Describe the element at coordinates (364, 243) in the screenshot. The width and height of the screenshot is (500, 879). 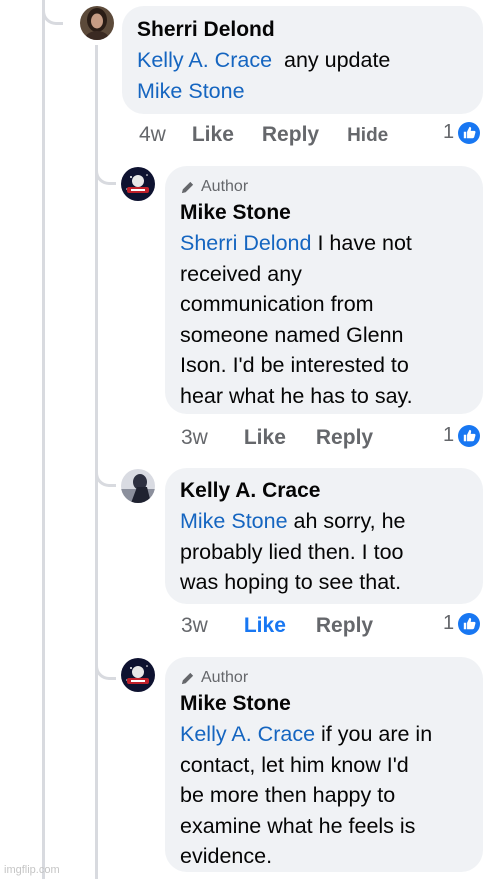
I see `comment-text: I have not` at that location.